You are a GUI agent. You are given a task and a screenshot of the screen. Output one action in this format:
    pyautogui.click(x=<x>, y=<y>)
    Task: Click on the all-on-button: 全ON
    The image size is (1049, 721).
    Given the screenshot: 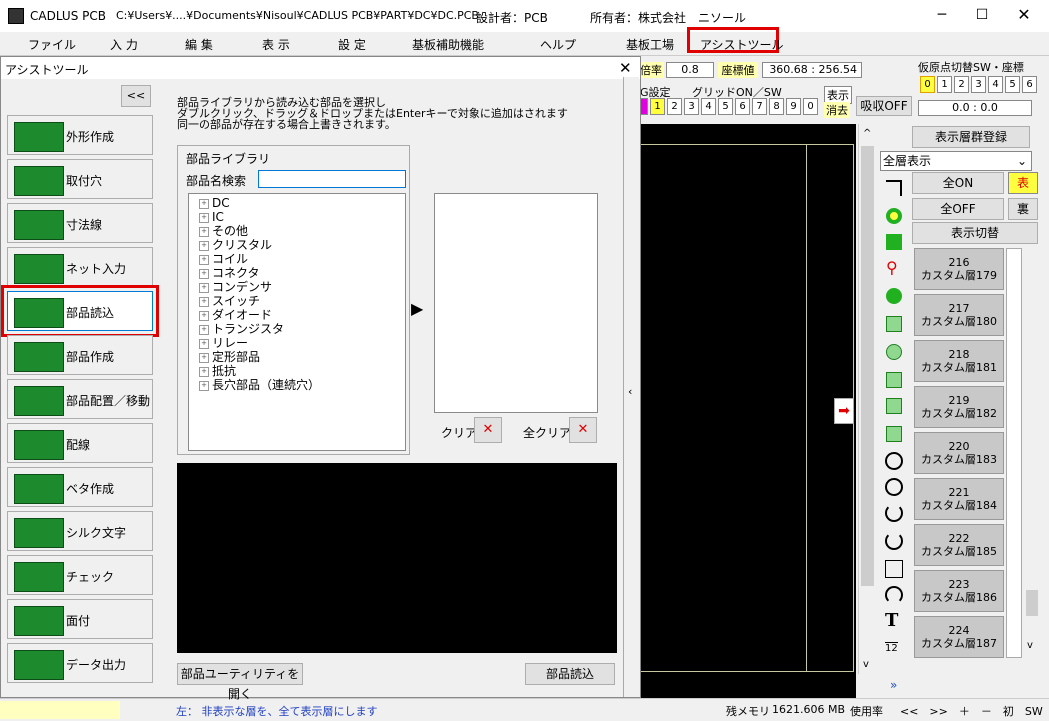 What is the action you would take?
    pyautogui.click(x=958, y=183)
    